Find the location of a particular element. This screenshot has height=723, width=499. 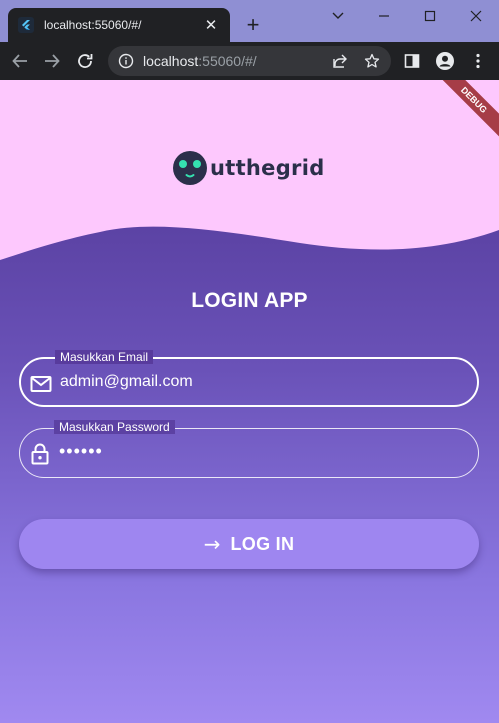

new-tab-button: + is located at coordinates (253, 25).